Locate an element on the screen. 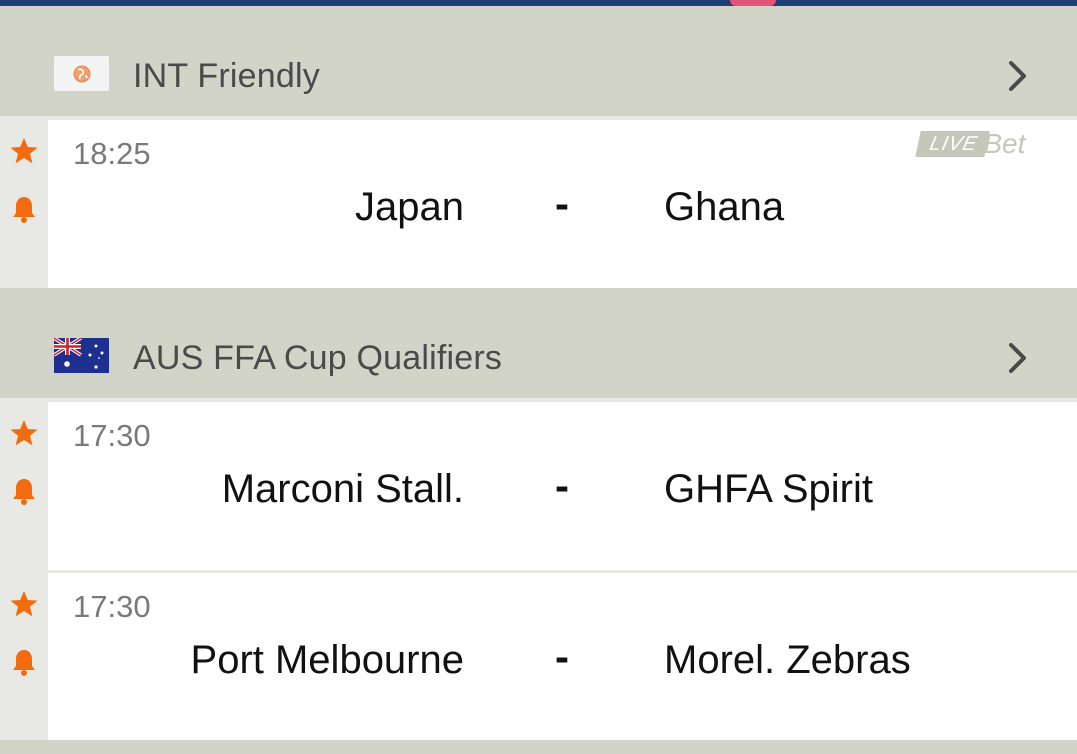 Image resolution: width=1077 pixels, height=754 pixels. globe-icon is located at coordinates (81, 73).